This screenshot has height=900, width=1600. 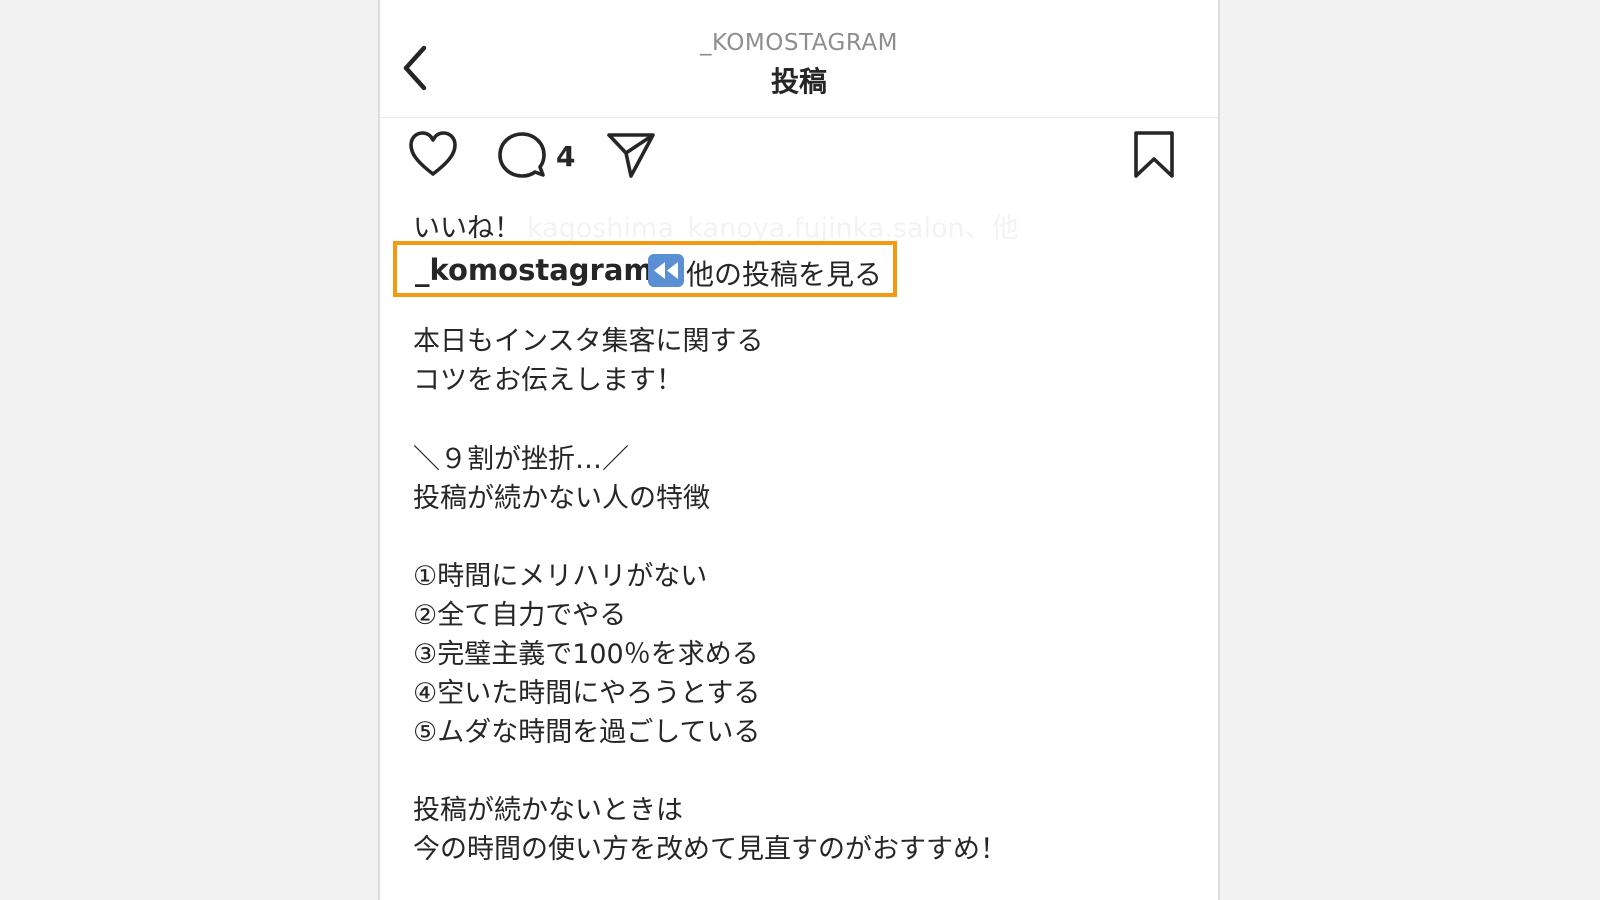 What do you see at coordinates (586, 654) in the screenshot?
I see `caption-line: ③完璧主義で100％を求める` at bounding box center [586, 654].